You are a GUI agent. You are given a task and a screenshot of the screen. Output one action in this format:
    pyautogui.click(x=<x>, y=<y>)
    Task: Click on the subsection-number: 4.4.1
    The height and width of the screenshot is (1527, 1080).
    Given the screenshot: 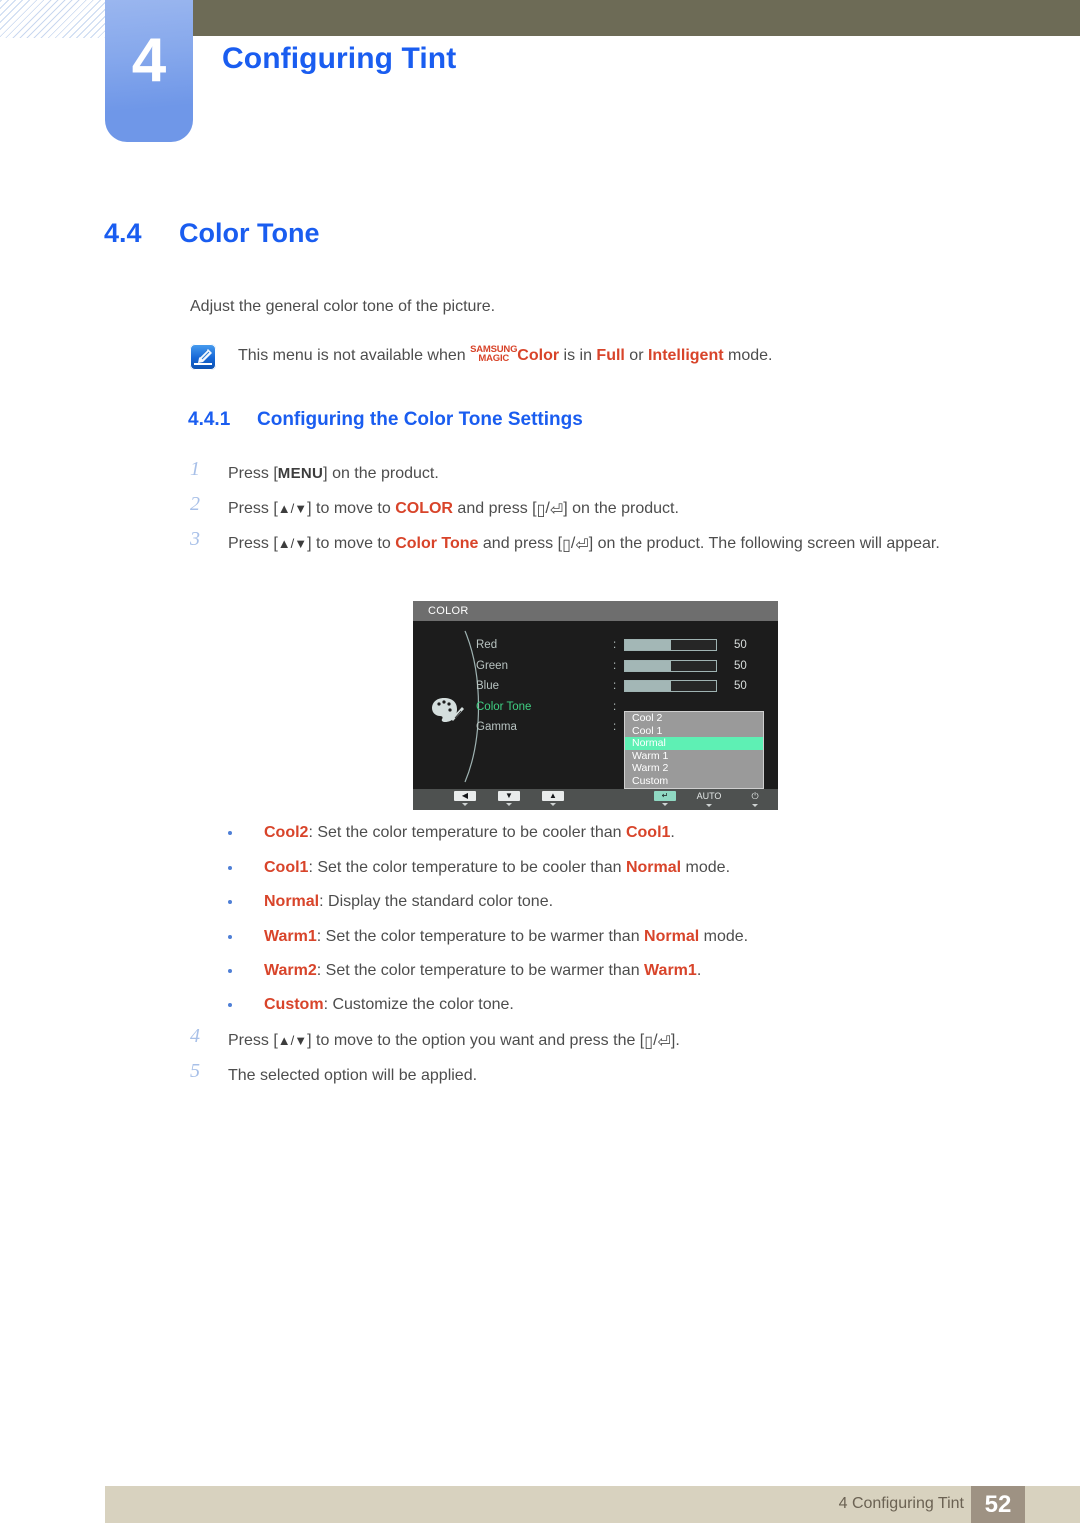 What is the action you would take?
    pyautogui.click(x=209, y=419)
    